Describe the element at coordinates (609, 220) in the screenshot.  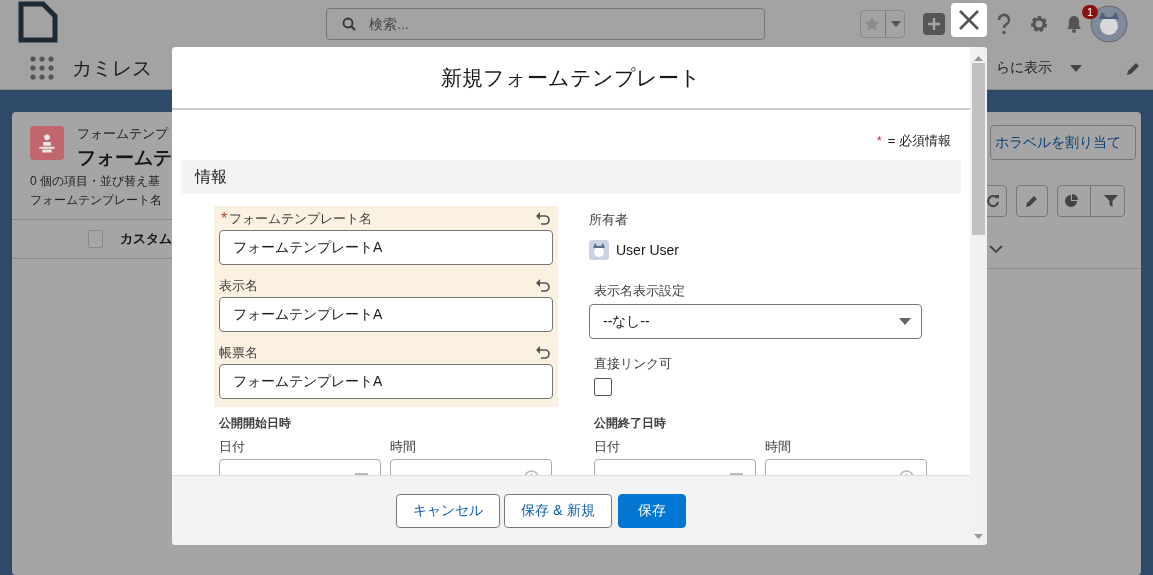
I see `field-label: 所有者` at that location.